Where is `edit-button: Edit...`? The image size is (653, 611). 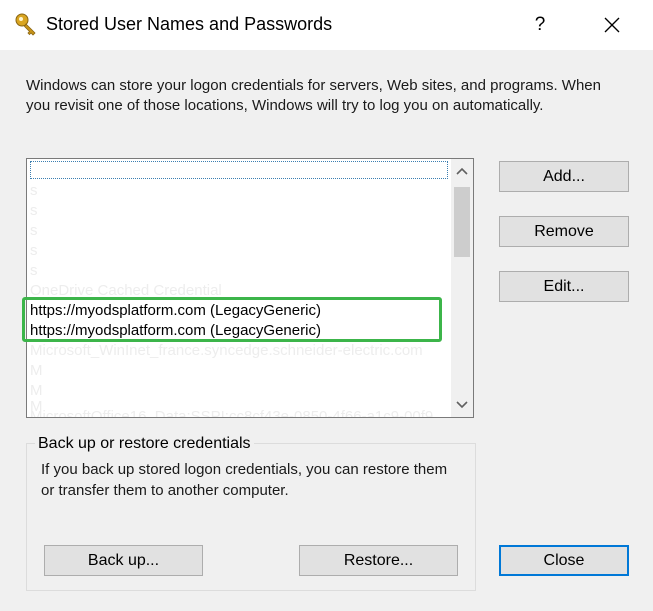 edit-button: Edit... is located at coordinates (564, 286).